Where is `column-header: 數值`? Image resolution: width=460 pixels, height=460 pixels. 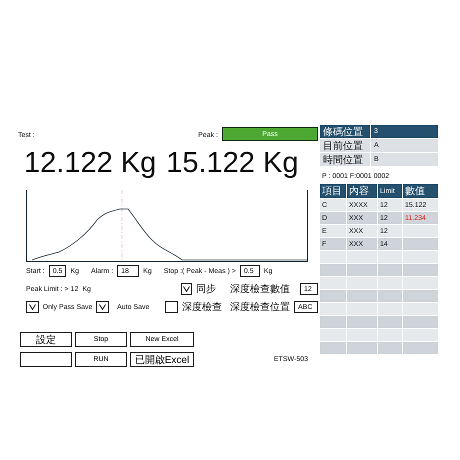 column-header: 數值 is located at coordinates (420, 191).